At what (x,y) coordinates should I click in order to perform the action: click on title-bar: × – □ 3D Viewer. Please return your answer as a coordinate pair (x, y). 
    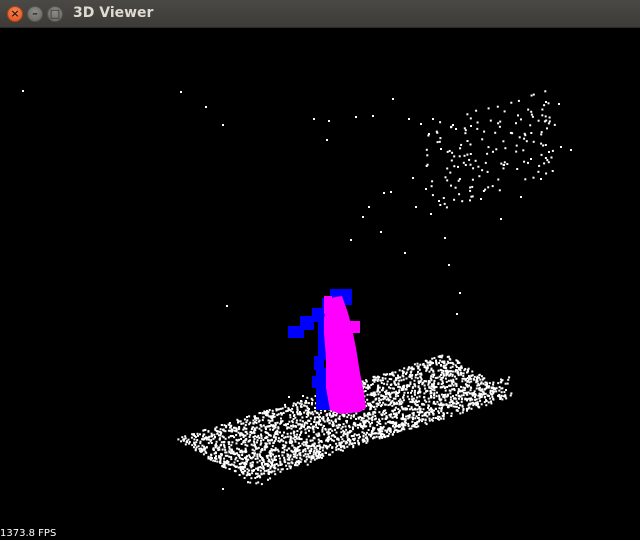
    Looking at the image, I should click on (320, 14).